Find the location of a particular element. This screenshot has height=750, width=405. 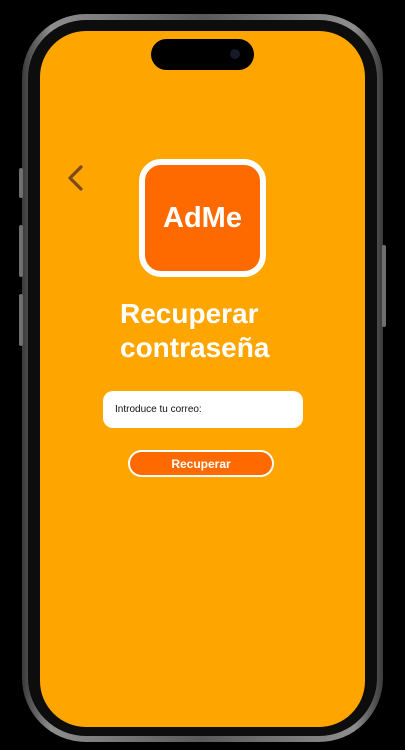

recover-button: Recuperar is located at coordinates (201, 463).